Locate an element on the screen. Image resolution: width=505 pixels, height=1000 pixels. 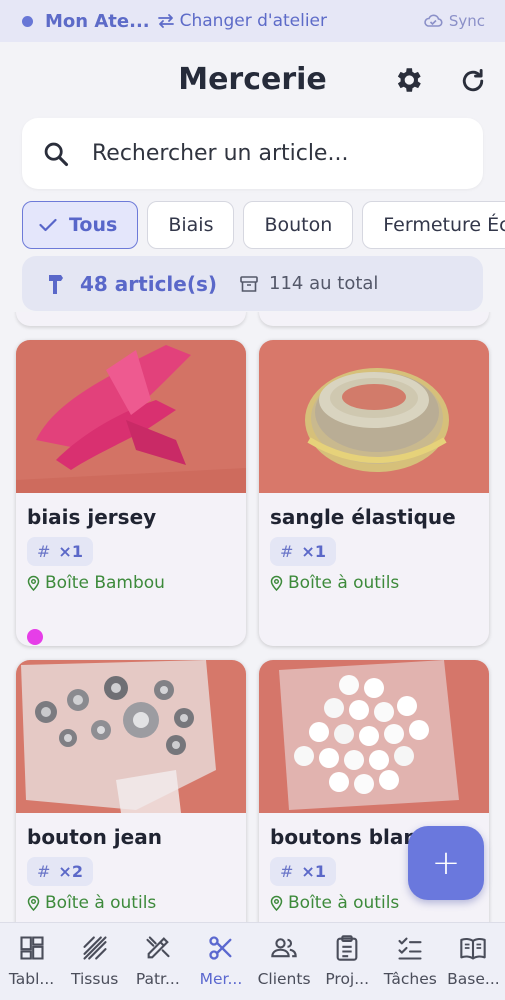
nav-item-clients: Clients is located at coordinates (284, 961).